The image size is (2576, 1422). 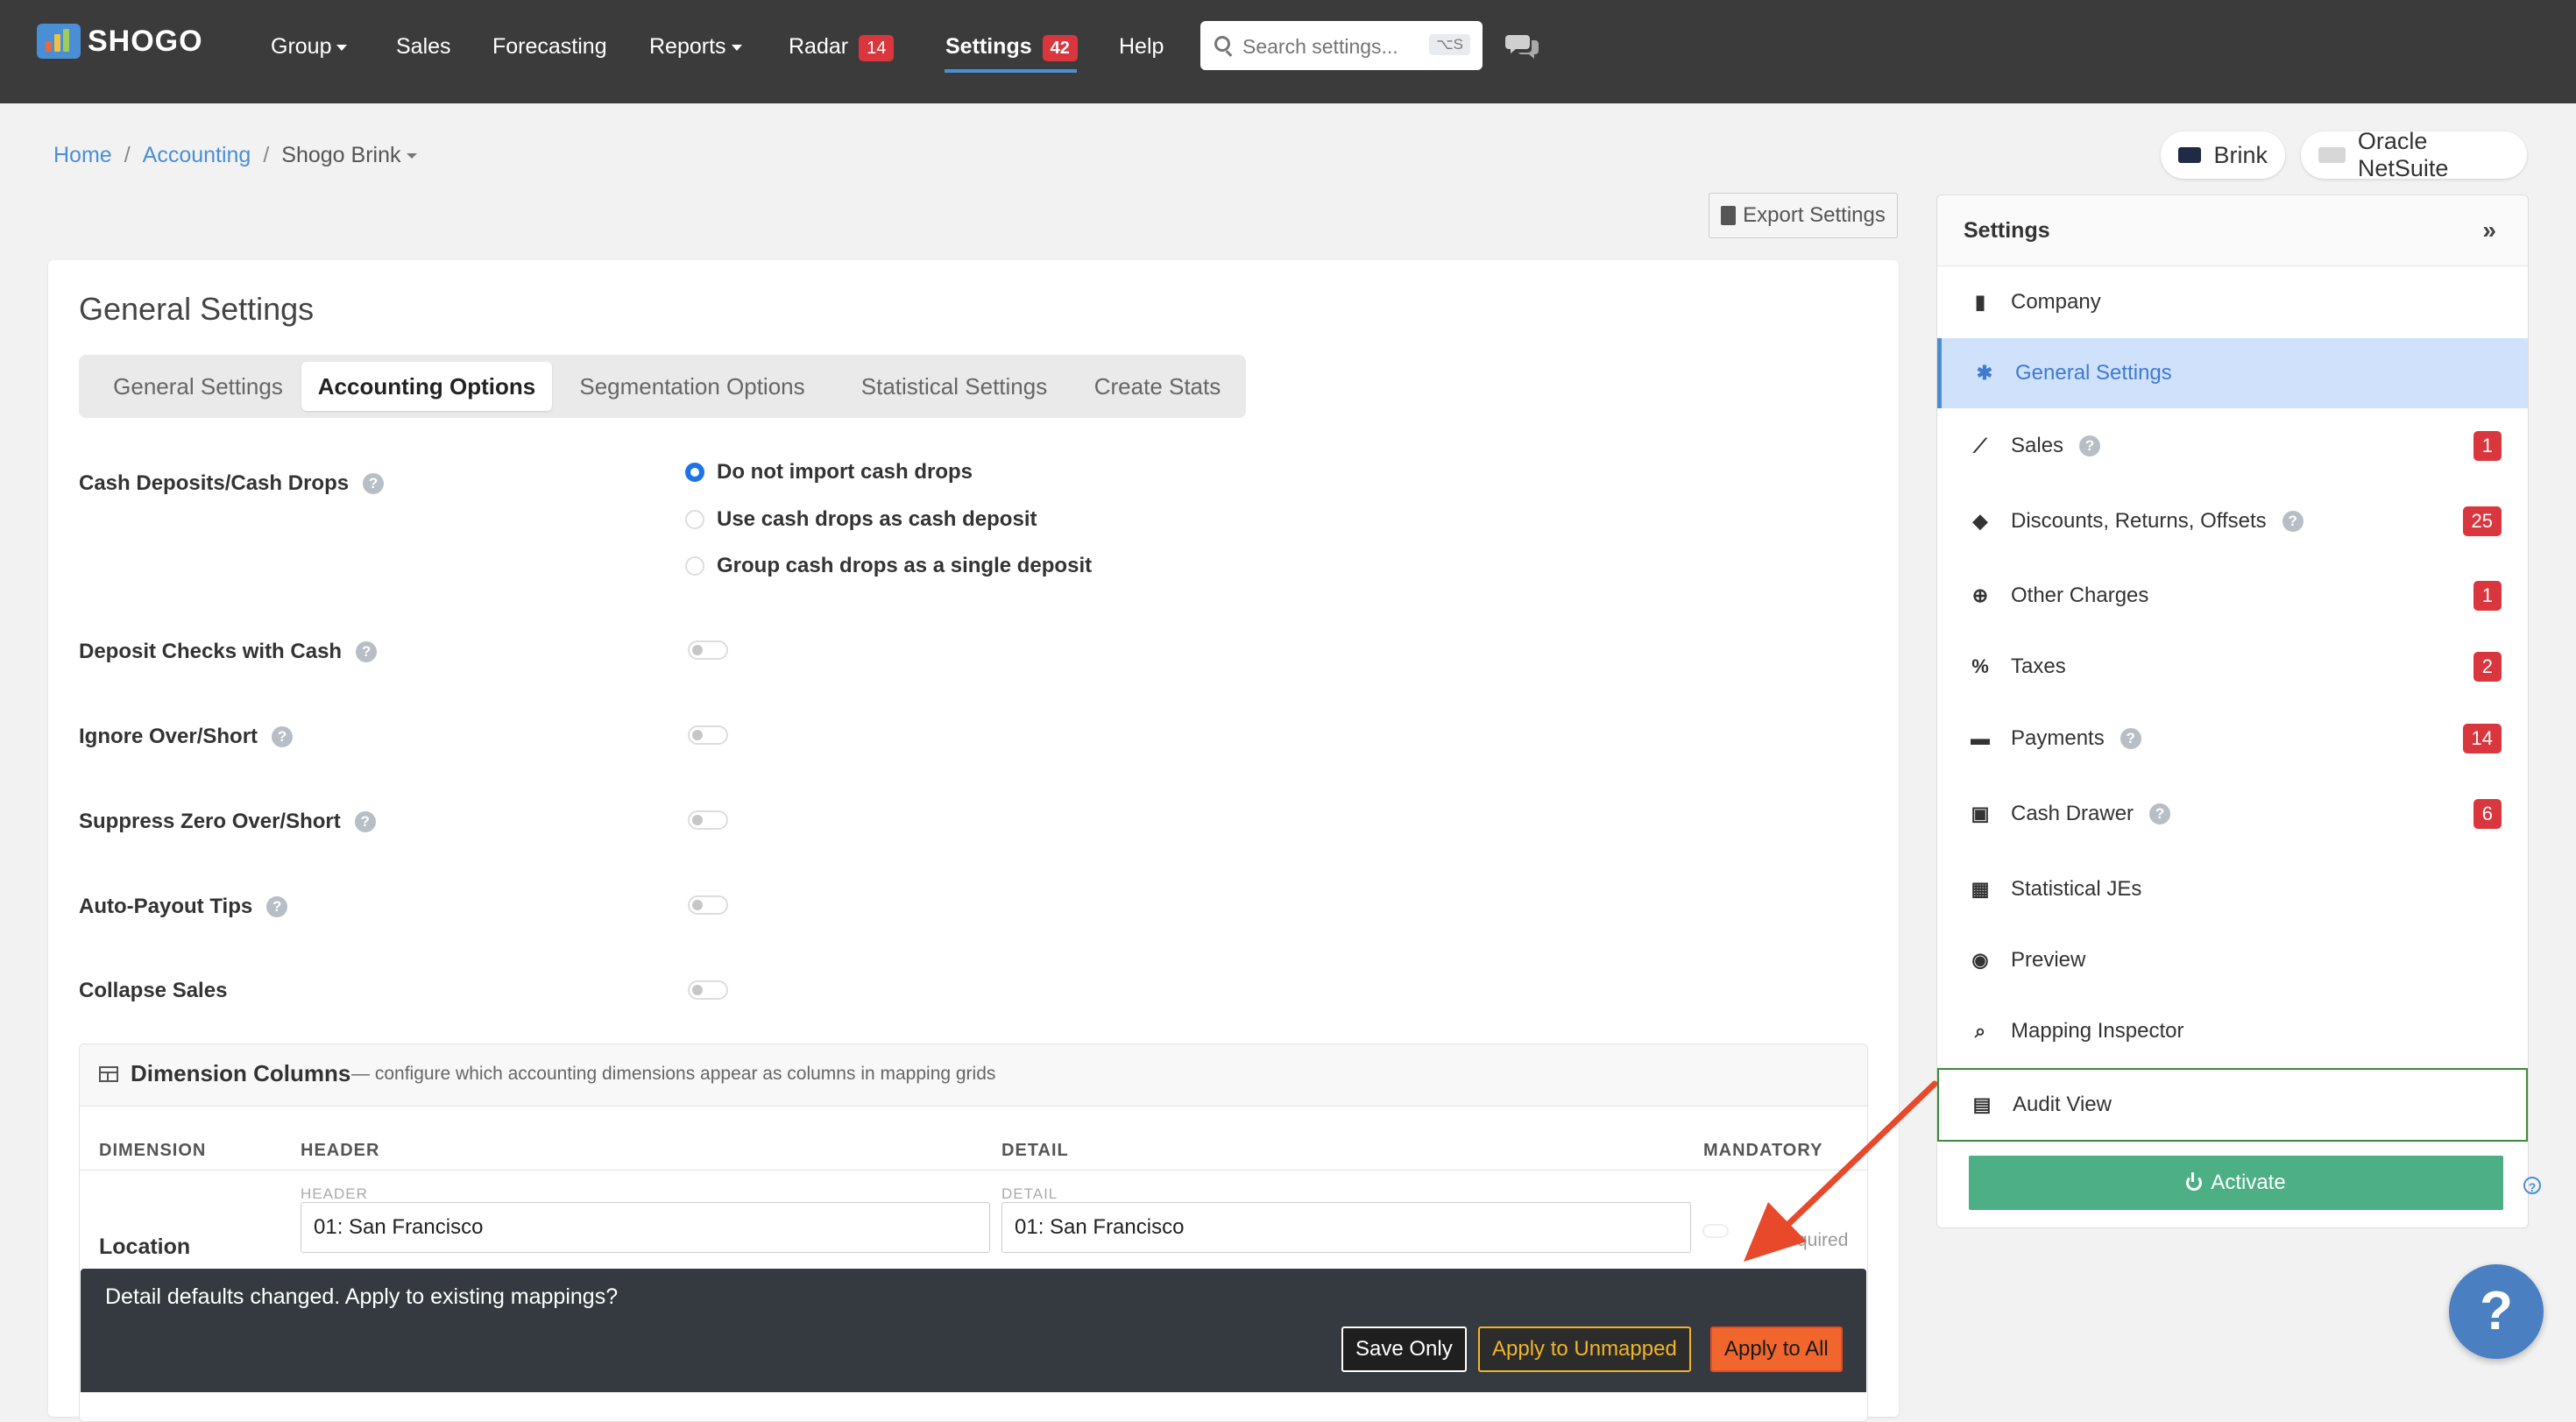 What do you see at coordinates (1584, 1349) in the screenshot?
I see `apply-to-unmapped-button: Apply to Unmapped` at bounding box center [1584, 1349].